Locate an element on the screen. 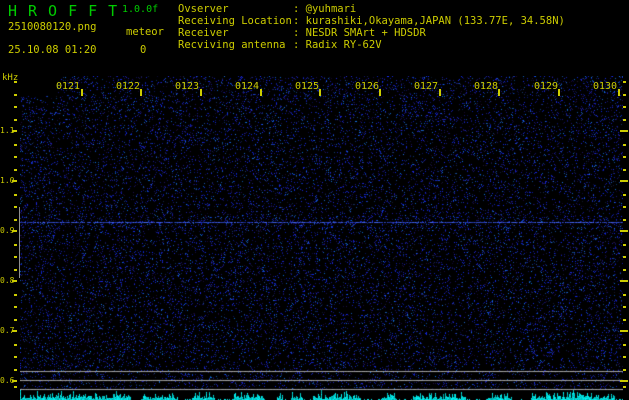  x-axis-tick-label: 0127 is located at coordinates (426, 86).